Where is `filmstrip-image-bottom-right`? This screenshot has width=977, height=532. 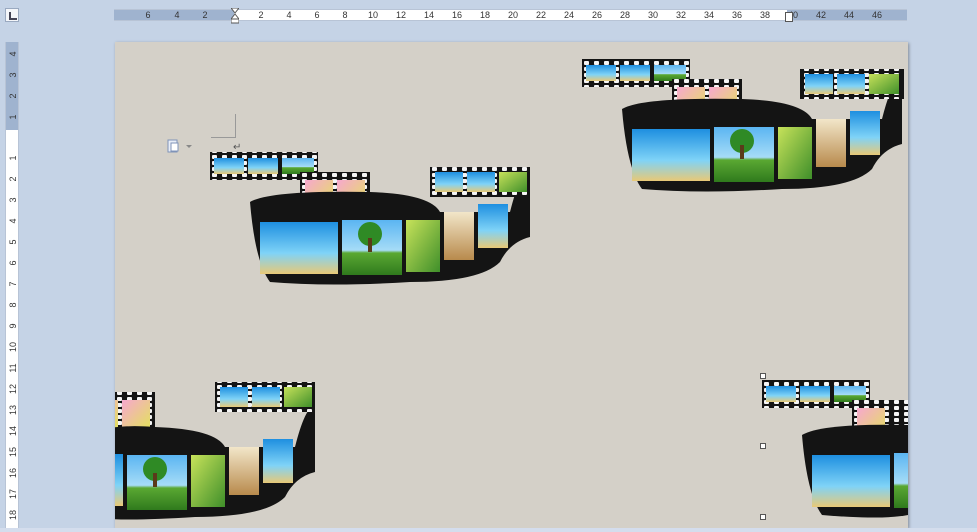 filmstrip-image-bottom-right is located at coordinates (835, 451).